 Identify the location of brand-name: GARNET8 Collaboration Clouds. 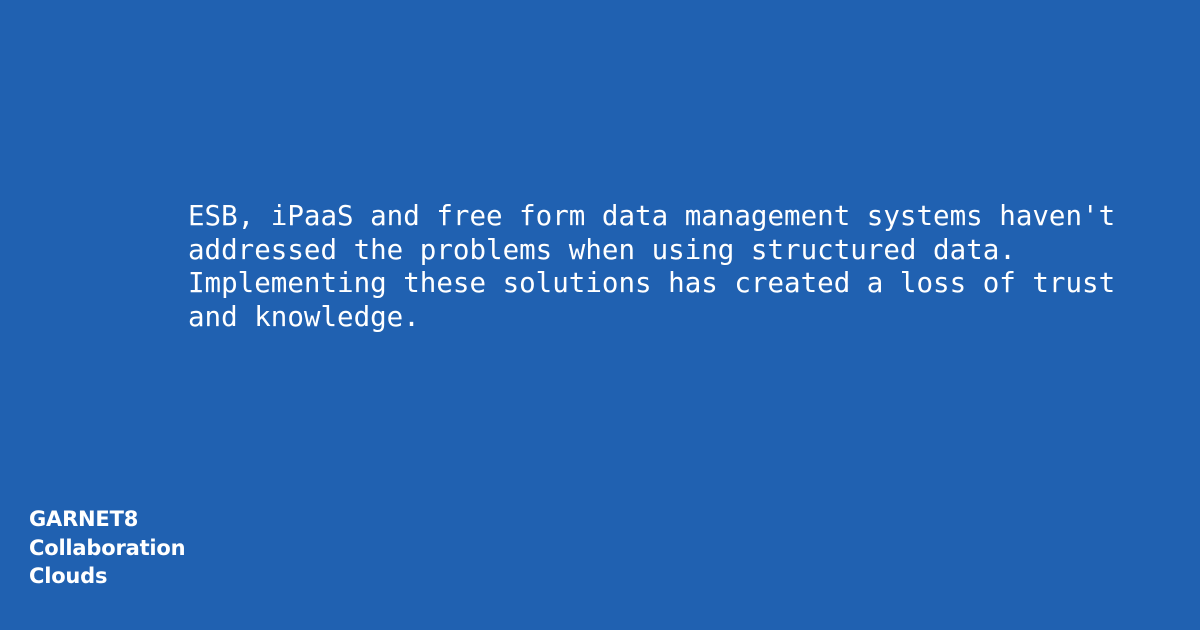
(107, 548).